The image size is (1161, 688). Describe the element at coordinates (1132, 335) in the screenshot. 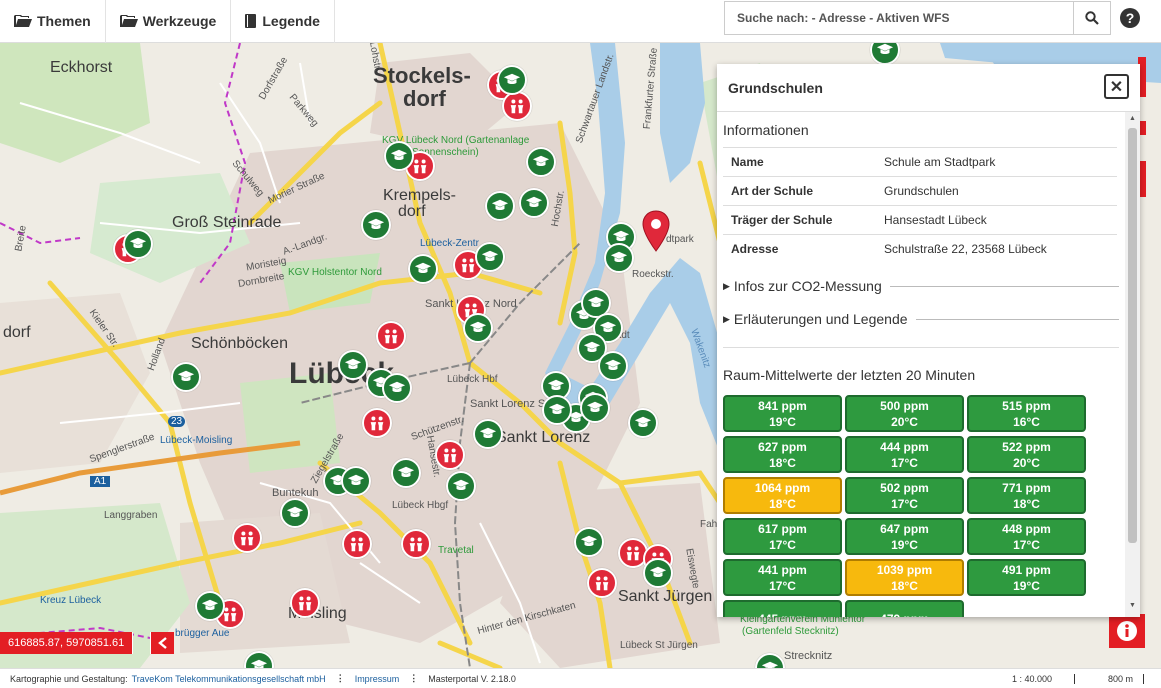

I see `scrollbar-thumb` at that location.